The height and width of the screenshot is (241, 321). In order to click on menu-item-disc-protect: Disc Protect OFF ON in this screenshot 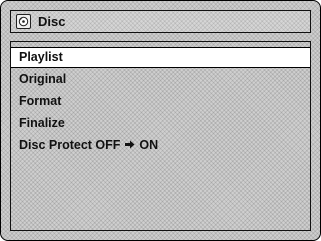, I will do `click(160, 145)`.